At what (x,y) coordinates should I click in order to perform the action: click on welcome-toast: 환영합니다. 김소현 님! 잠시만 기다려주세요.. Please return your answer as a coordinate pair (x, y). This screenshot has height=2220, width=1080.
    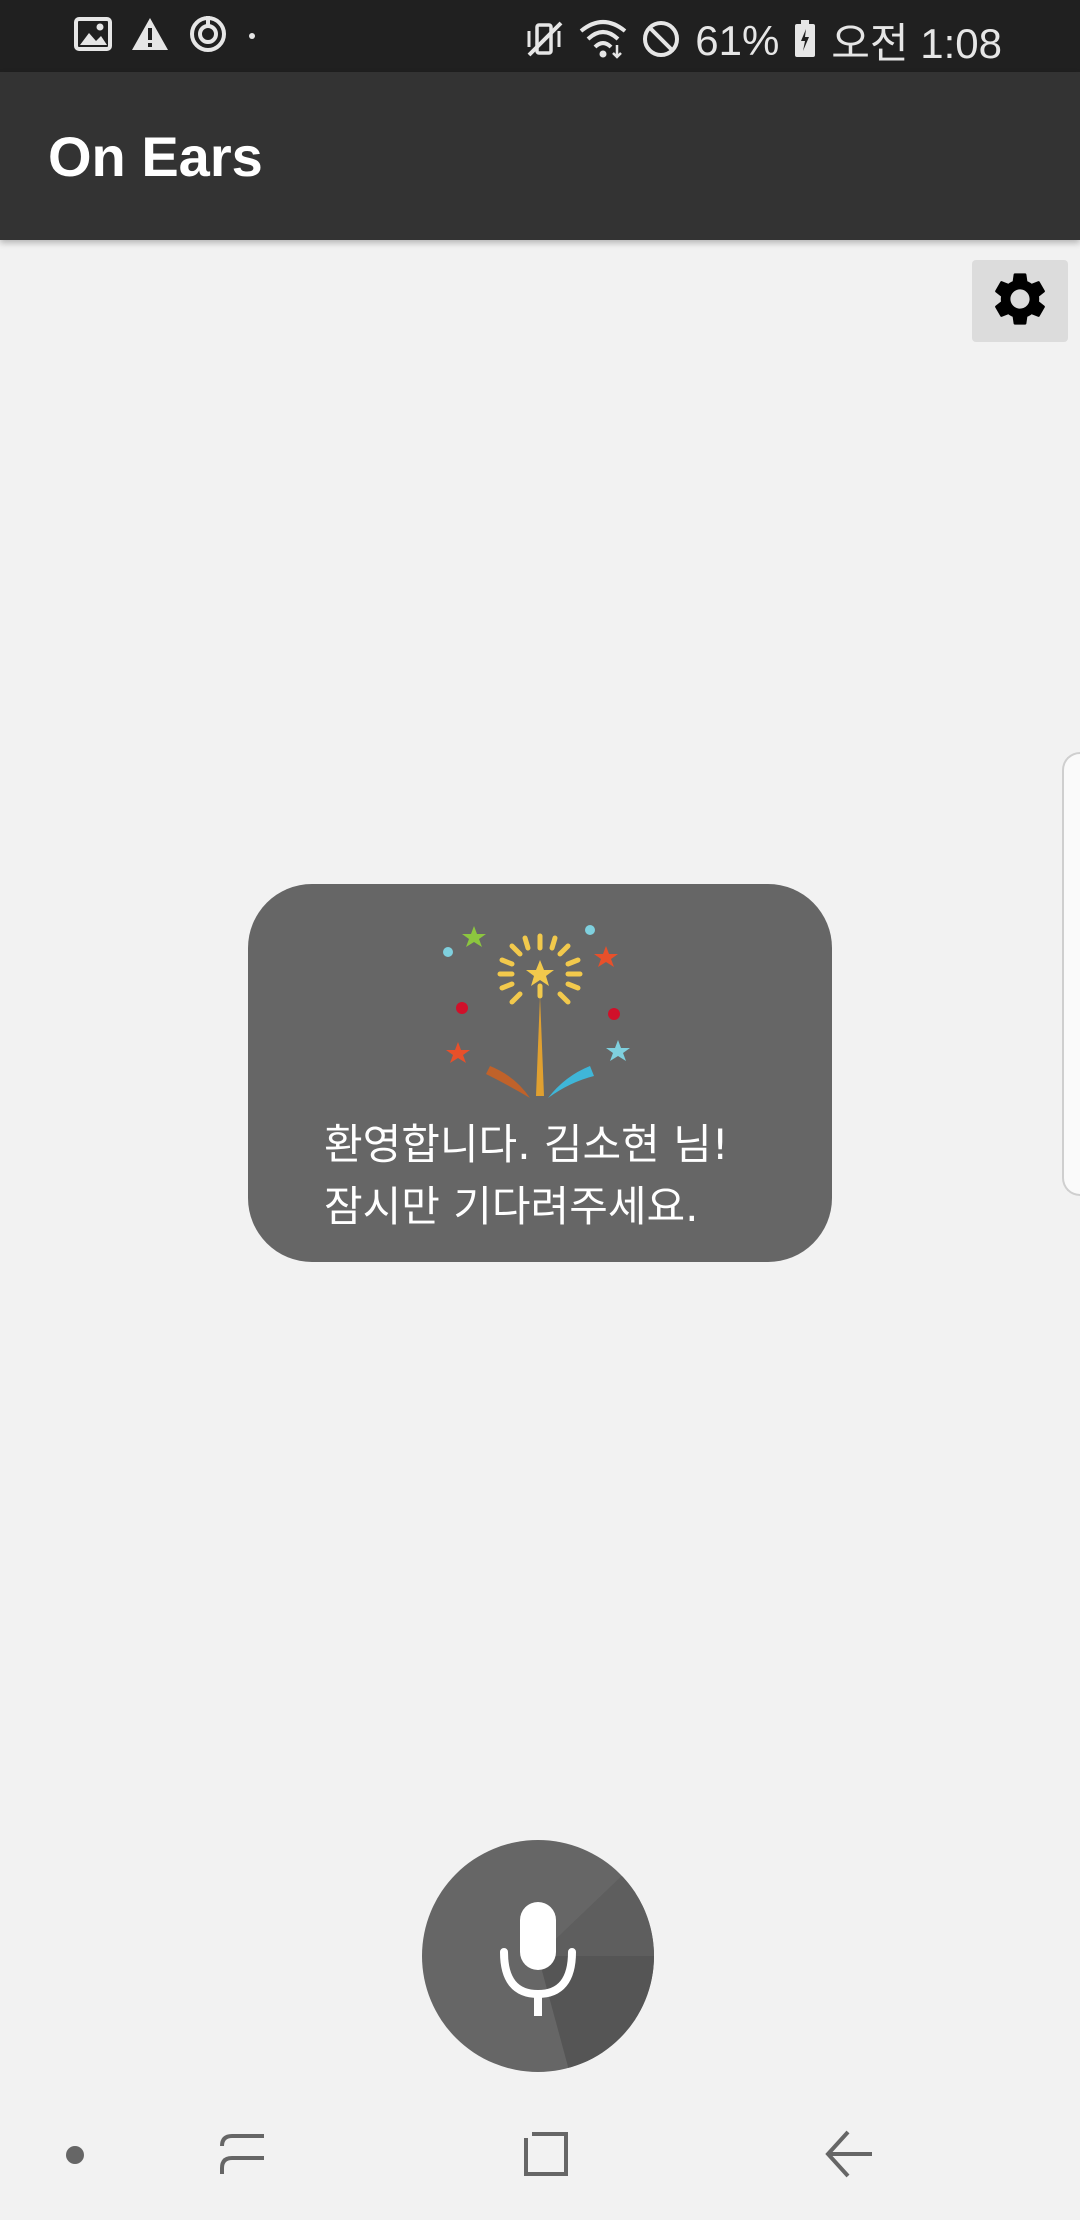
    Looking at the image, I should click on (540, 1073).